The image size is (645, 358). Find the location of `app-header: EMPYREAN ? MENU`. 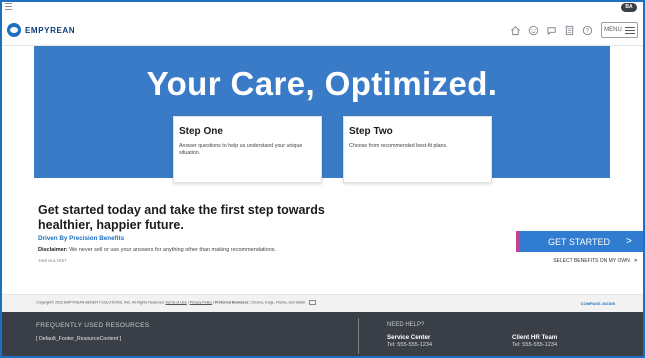

app-header: EMPYREAN ? MENU is located at coordinates (322, 30).